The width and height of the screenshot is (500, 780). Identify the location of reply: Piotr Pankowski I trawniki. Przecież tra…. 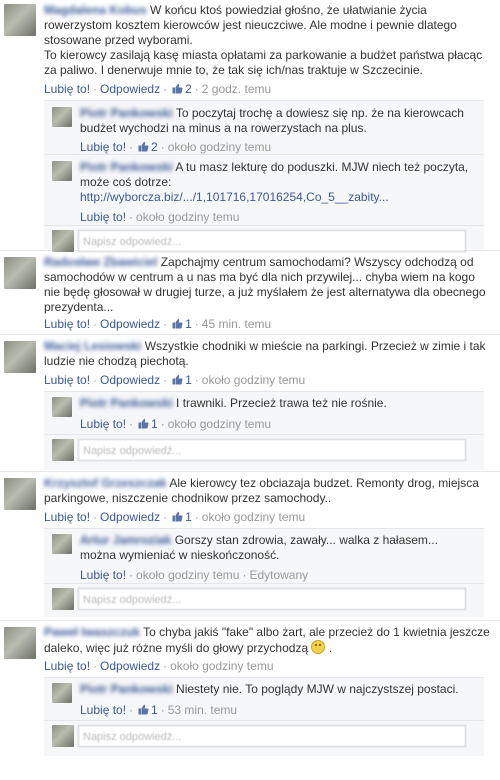
(264, 413).